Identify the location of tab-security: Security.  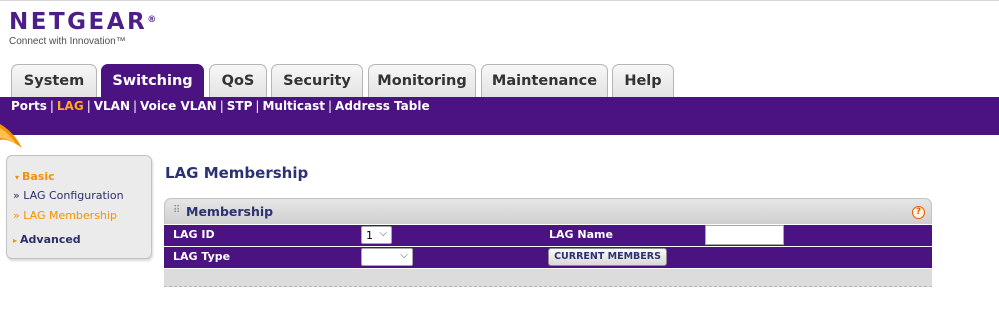
(317, 80).